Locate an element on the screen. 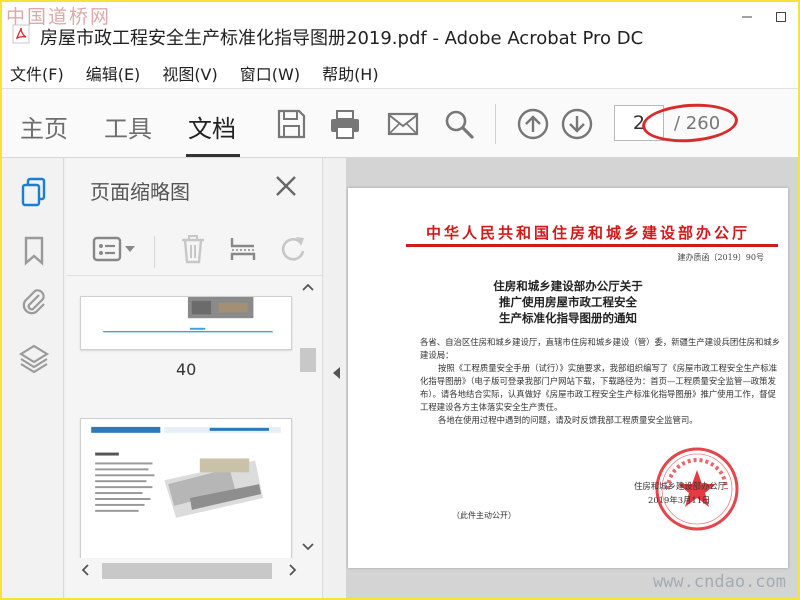  extract-pages-icon is located at coordinates (243, 249).